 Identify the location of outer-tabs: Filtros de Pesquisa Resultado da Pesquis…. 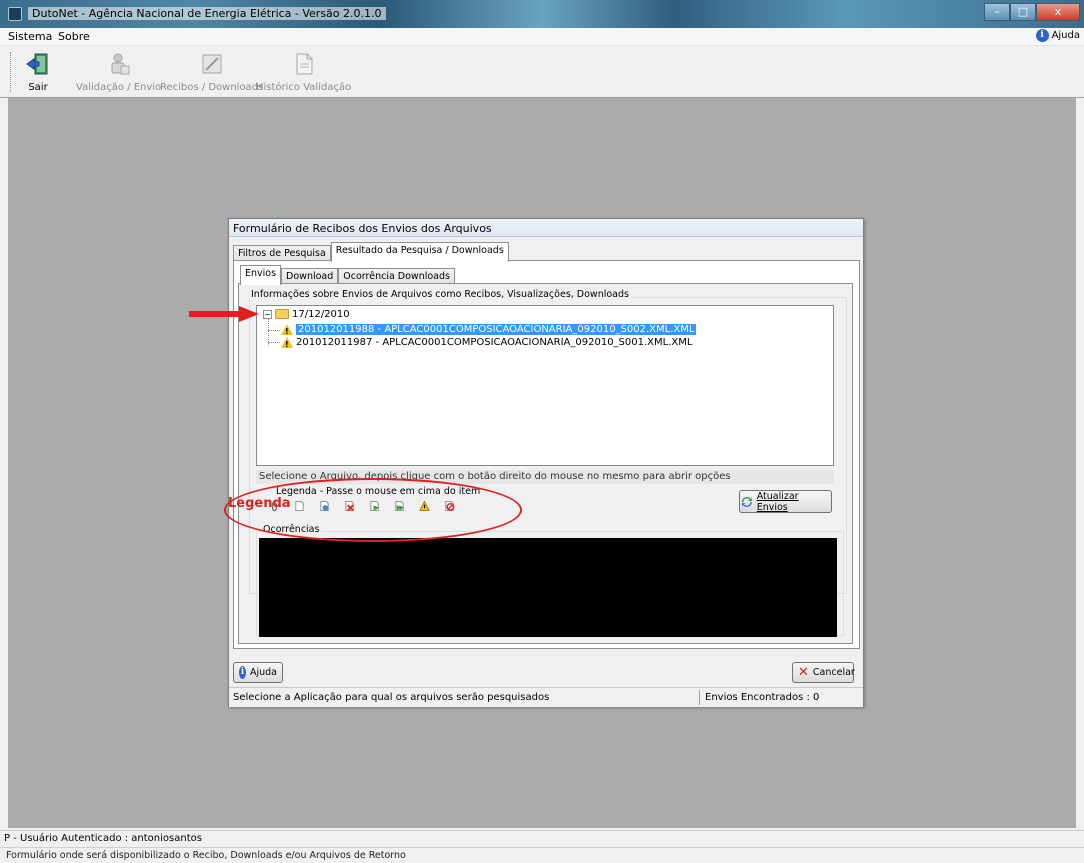
(371, 252).